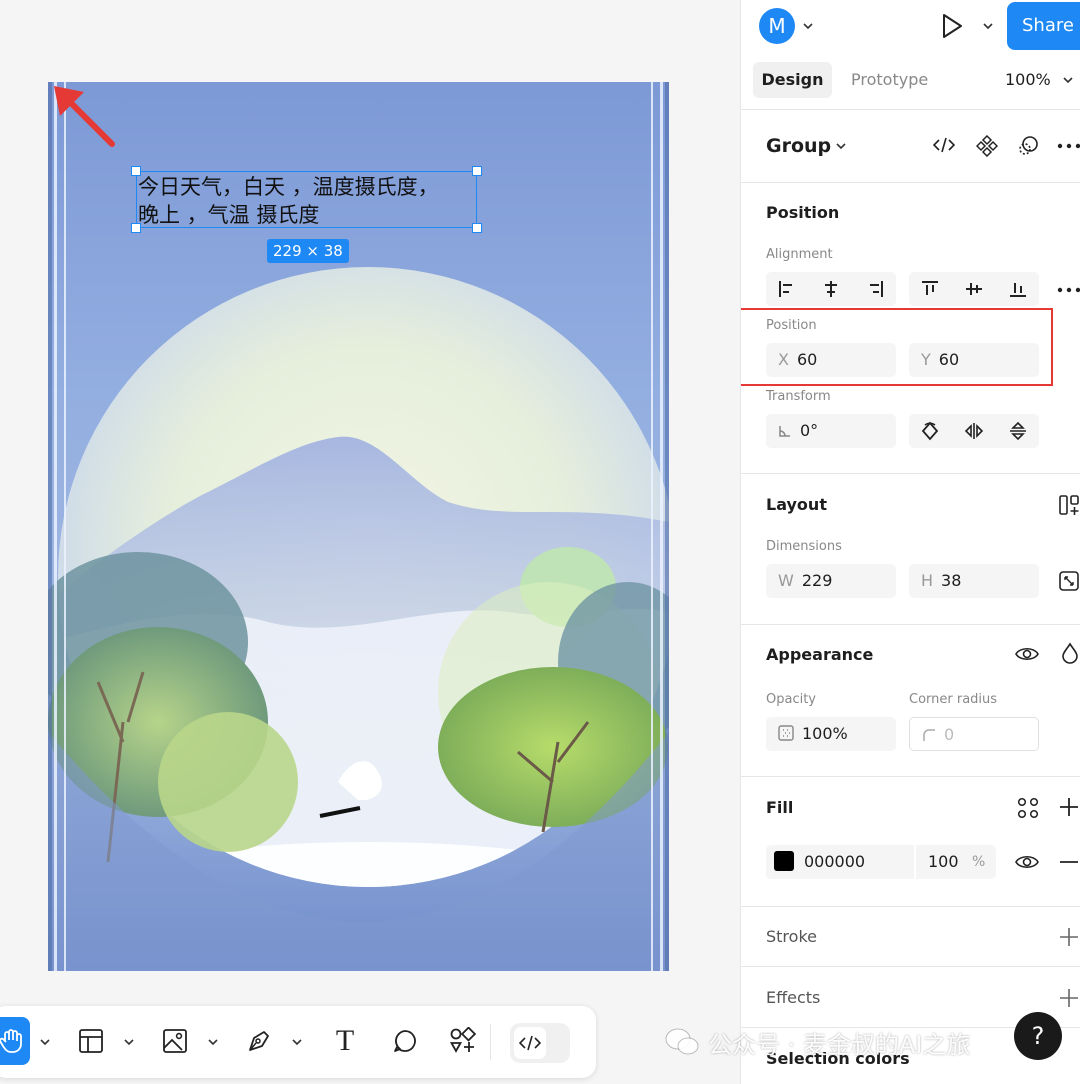 This screenshot has width=1080, height=1084. What do you see at coordinates (1069, 581) in the screenshot?
I see `resize-to-fit-icon` at bounding box center [1069, 581].